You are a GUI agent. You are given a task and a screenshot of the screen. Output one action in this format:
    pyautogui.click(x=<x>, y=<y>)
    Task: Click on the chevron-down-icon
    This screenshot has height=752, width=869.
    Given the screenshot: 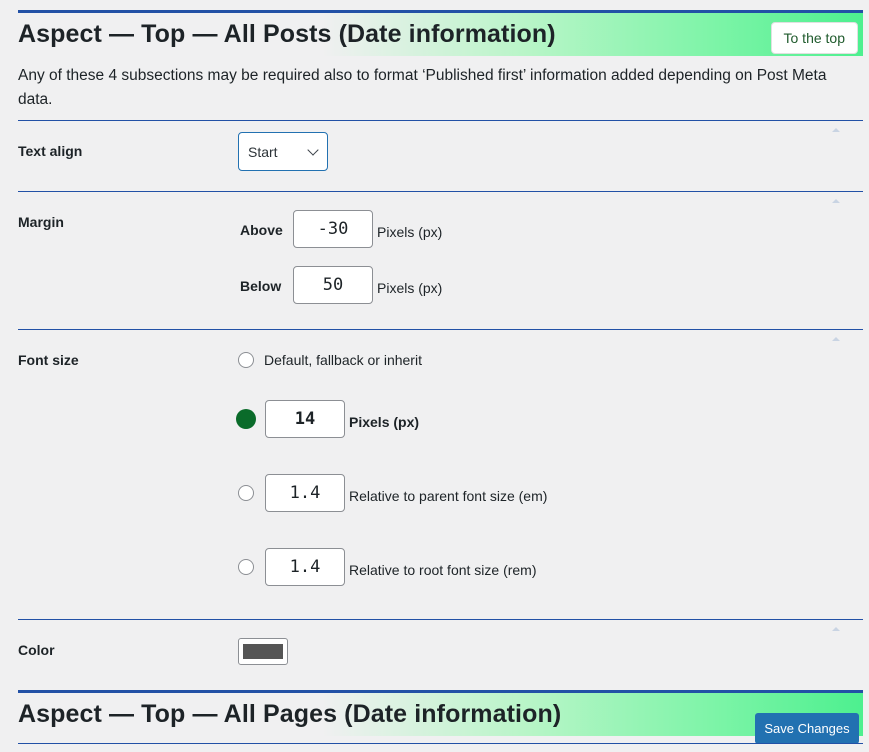 What is the action you would take?
    pyautogui.click(x=313, y=150)
    